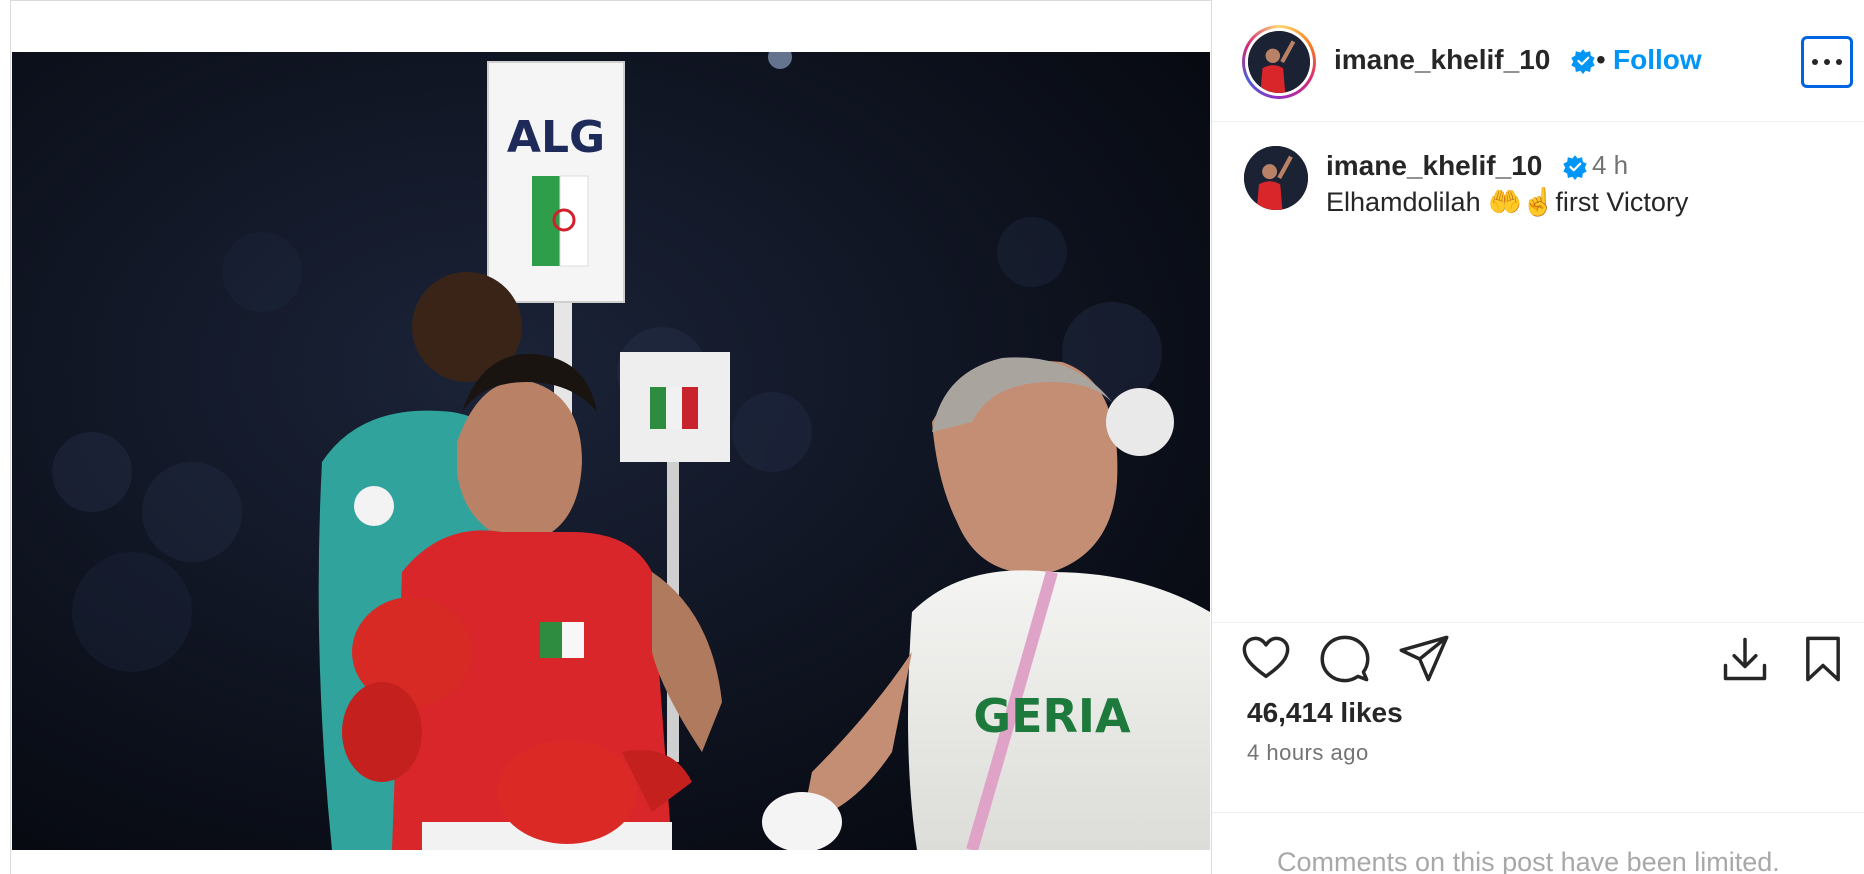 This screenshot has height=874, width=1864. I want to click on comments-section: Comments on this post have been limited., so click(1538, 843).